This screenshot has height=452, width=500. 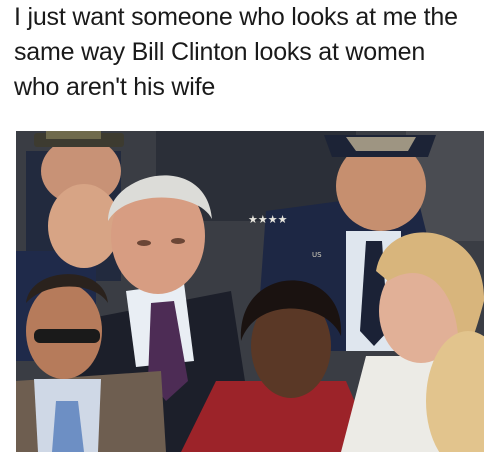 What do you see at coordinates (317, 255) in the screenshot?
I see `uniform-badge: US` at bounding box center [317, 255].